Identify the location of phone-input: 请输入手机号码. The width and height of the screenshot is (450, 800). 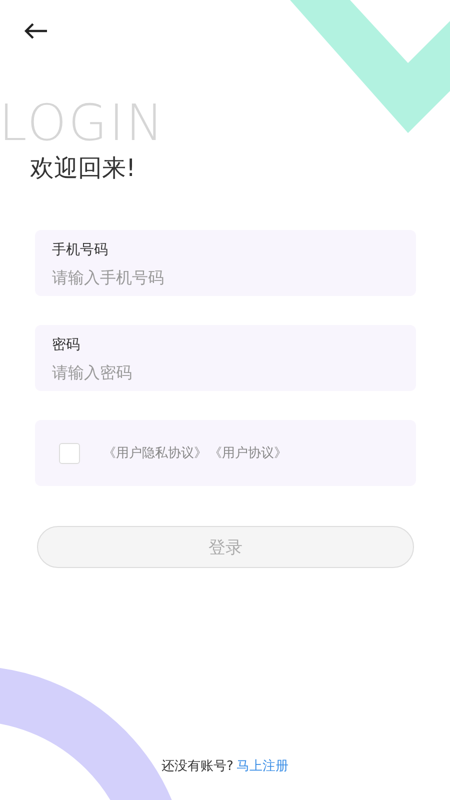
(225, 277).